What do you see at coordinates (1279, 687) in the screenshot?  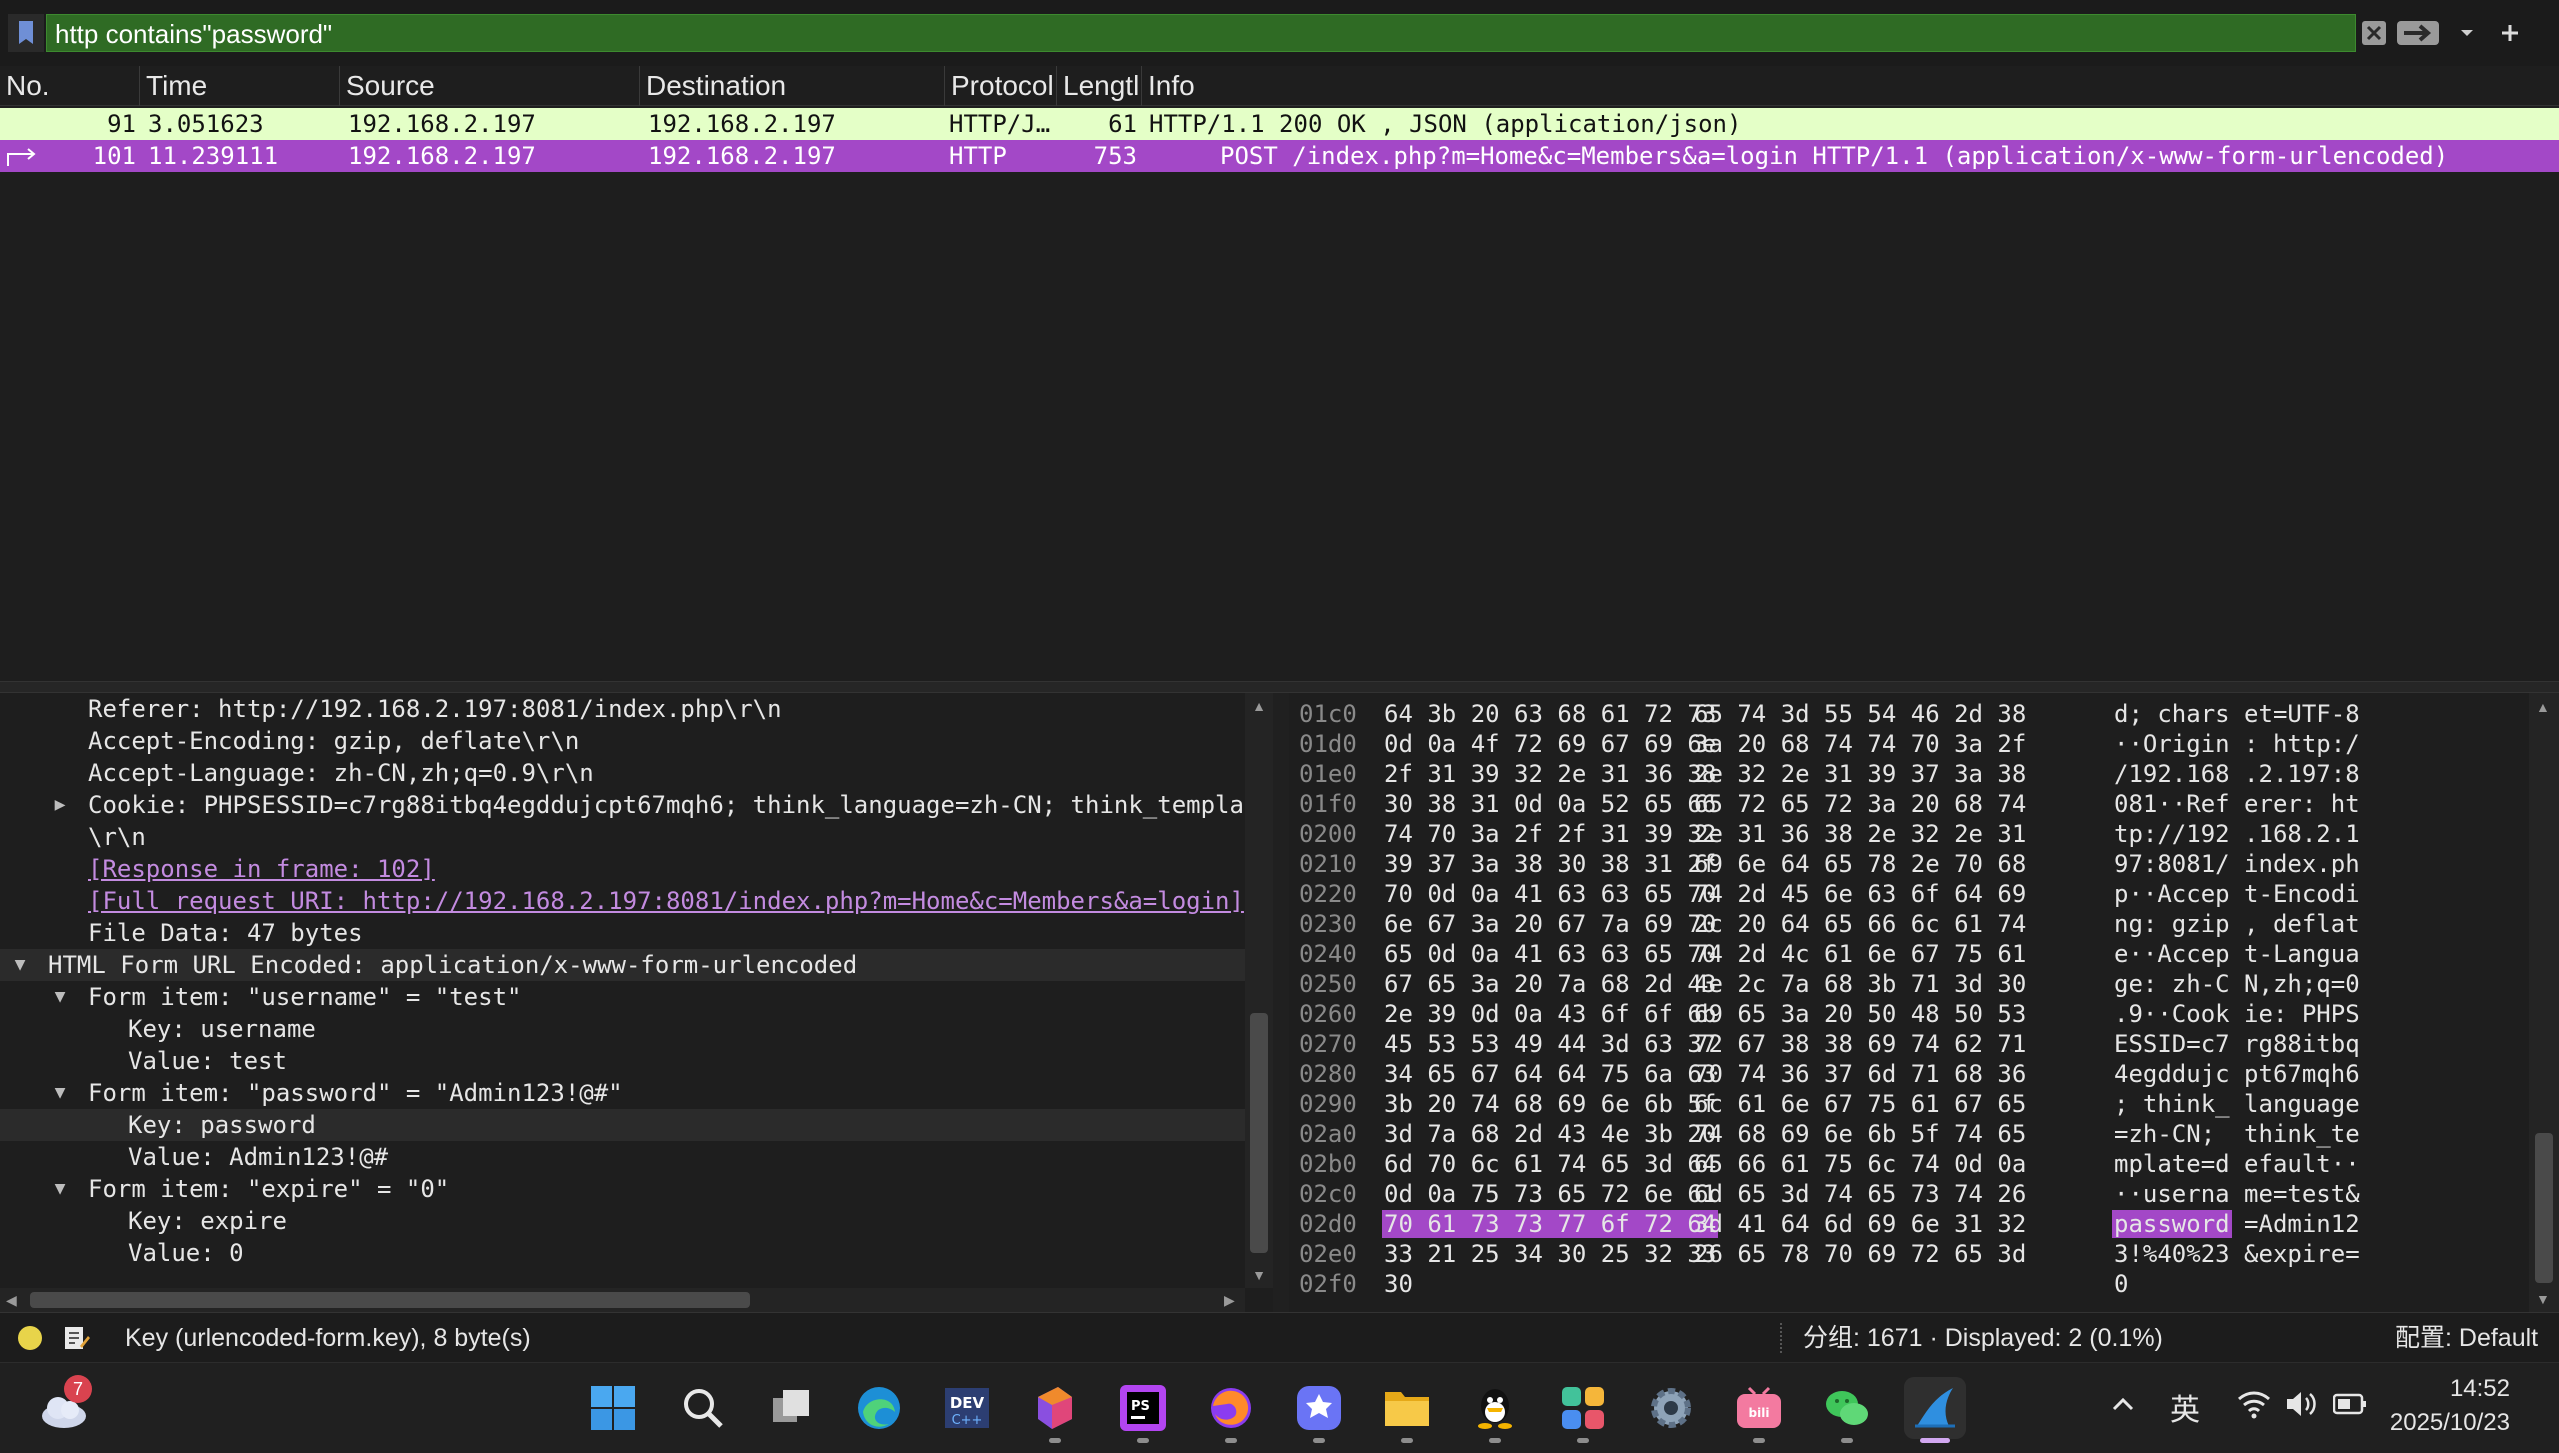 I see `pane-splitter` at bounding box center [1279, 687].